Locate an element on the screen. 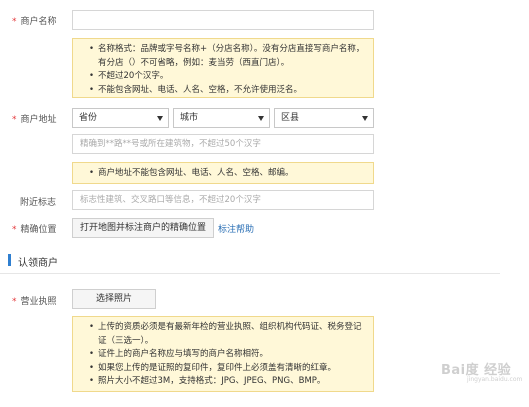  nearby-landmark-label: 附近标志 is located at coordinates (38, 203).